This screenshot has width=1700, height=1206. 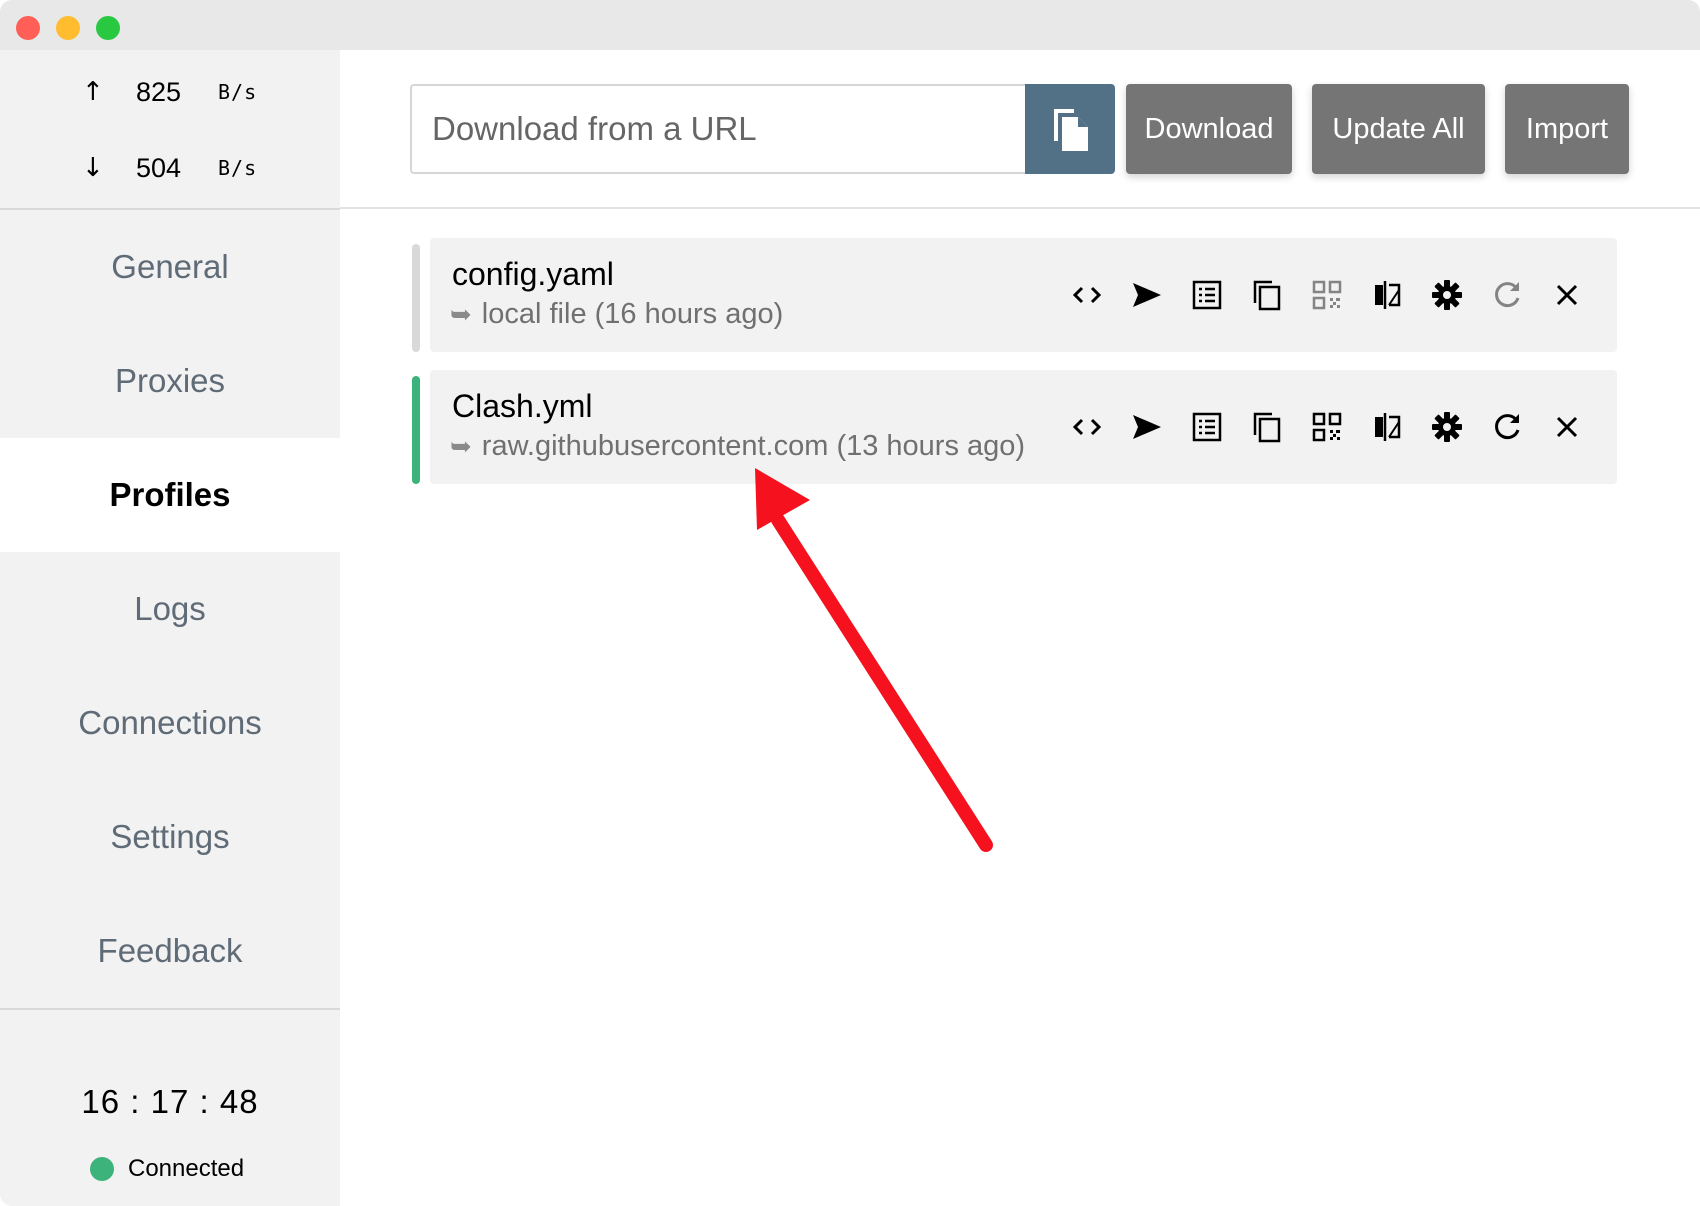 I want to click on sidebar-item-logs: Logs, so click(x=170, y=609).